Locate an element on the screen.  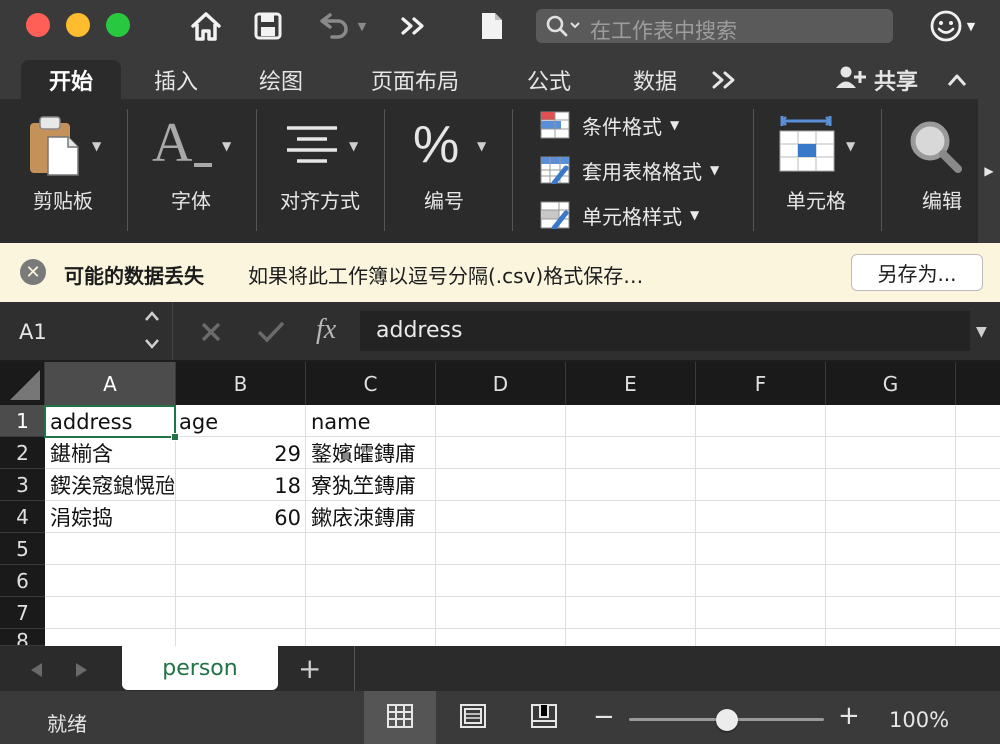
zoom-slider-thumb is located at coordinates (726, 720).